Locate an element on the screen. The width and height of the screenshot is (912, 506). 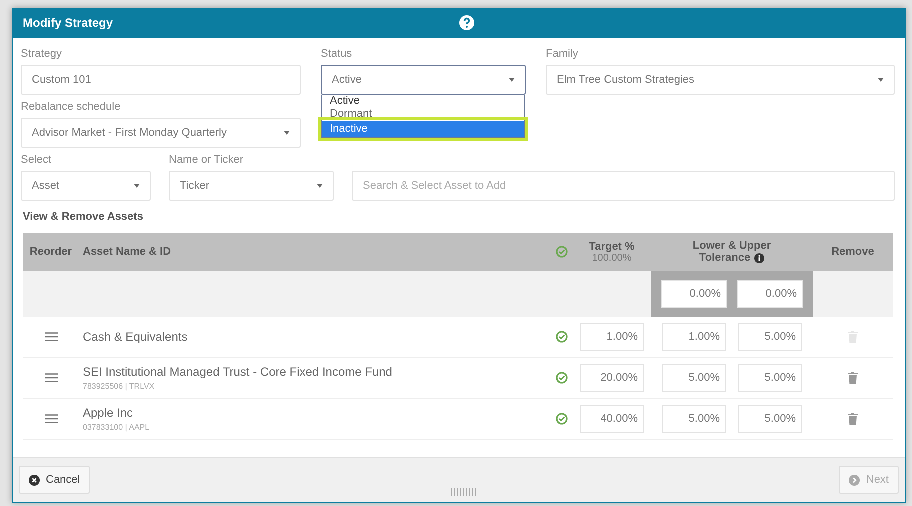
close-icon is located at coordinates (34, 480).